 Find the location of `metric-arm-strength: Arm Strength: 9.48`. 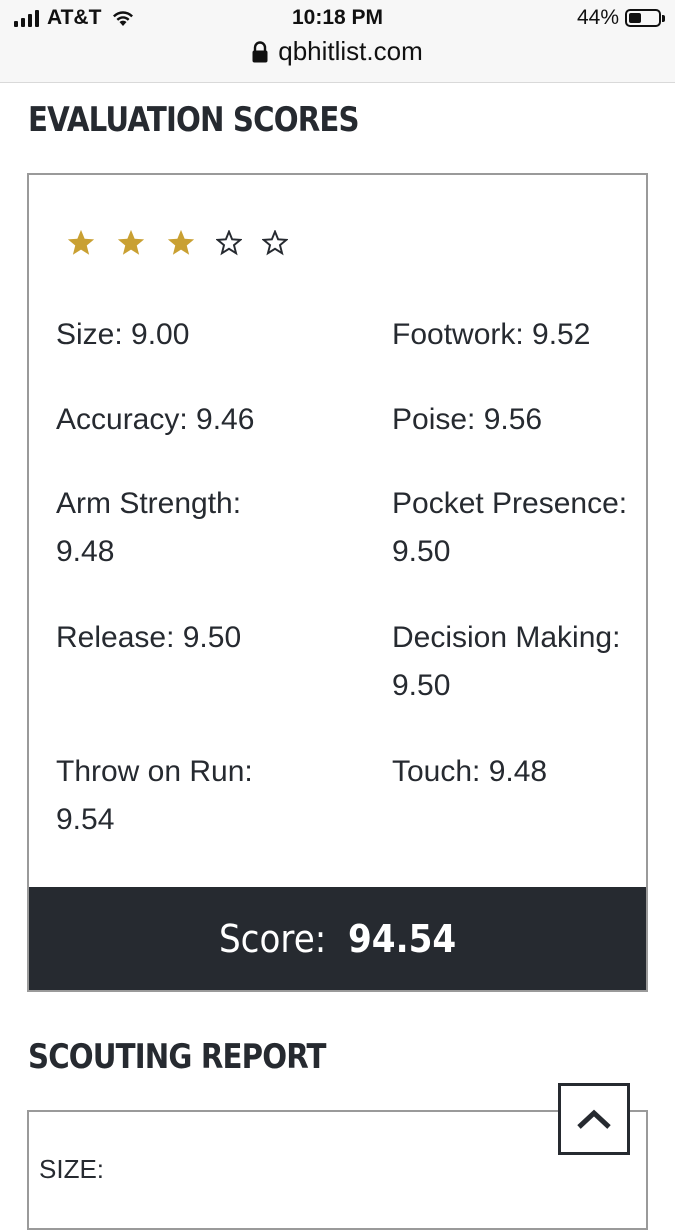

metric-arm-strength: Arm Strength: 9.48 is located at coordinates (149, 527).